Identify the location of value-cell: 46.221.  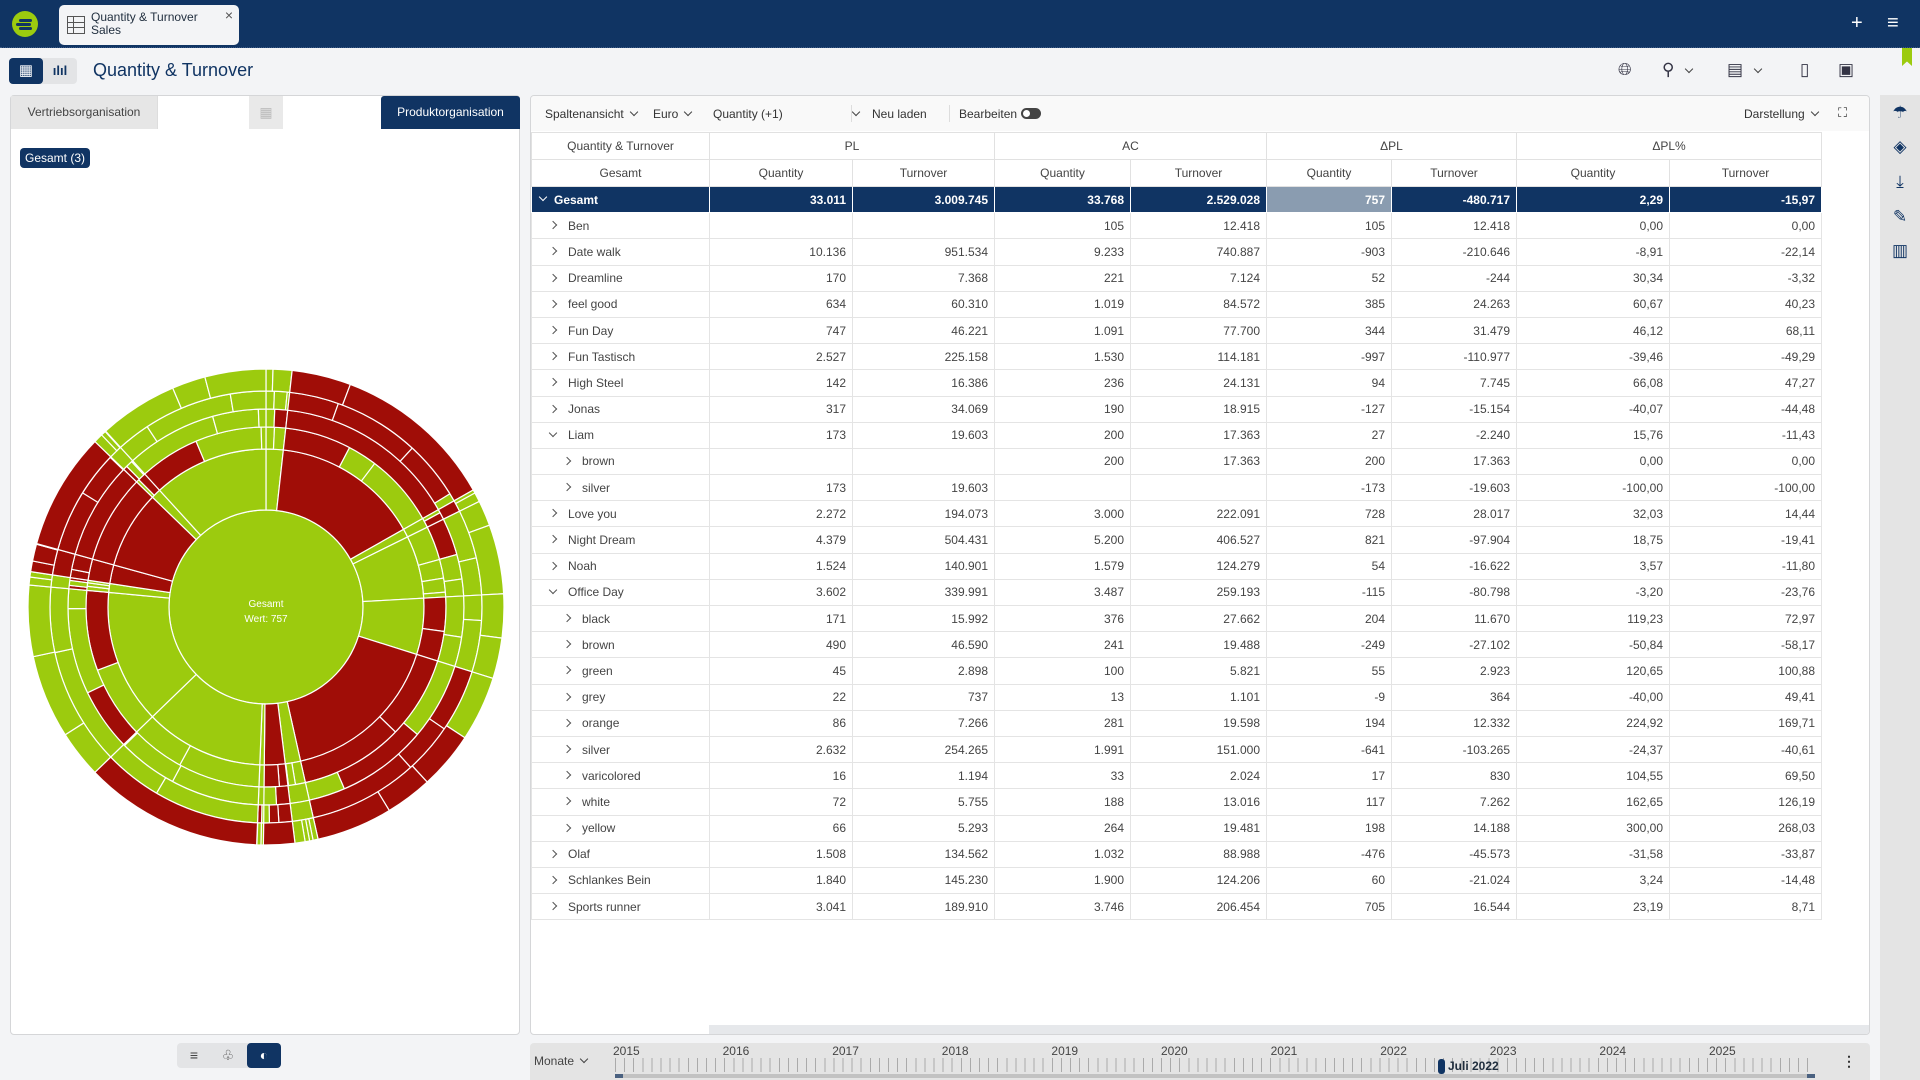
(923, 330).